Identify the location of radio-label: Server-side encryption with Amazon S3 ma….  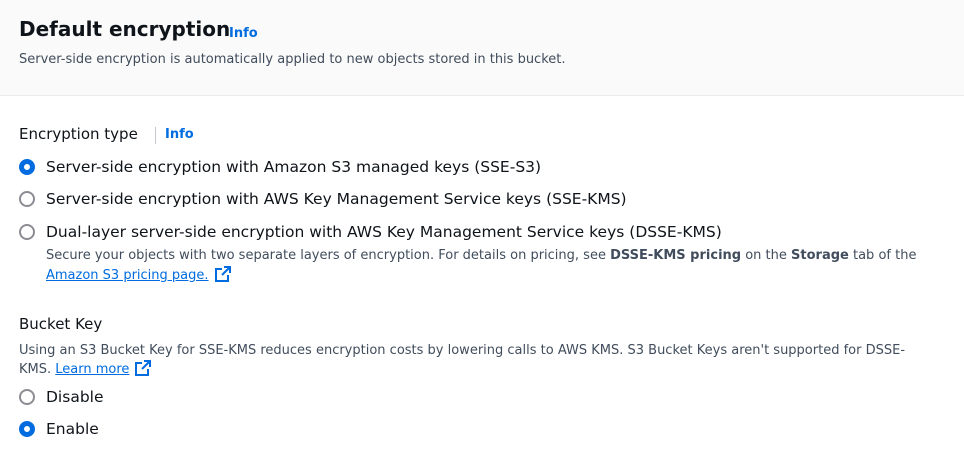
(294, 167).